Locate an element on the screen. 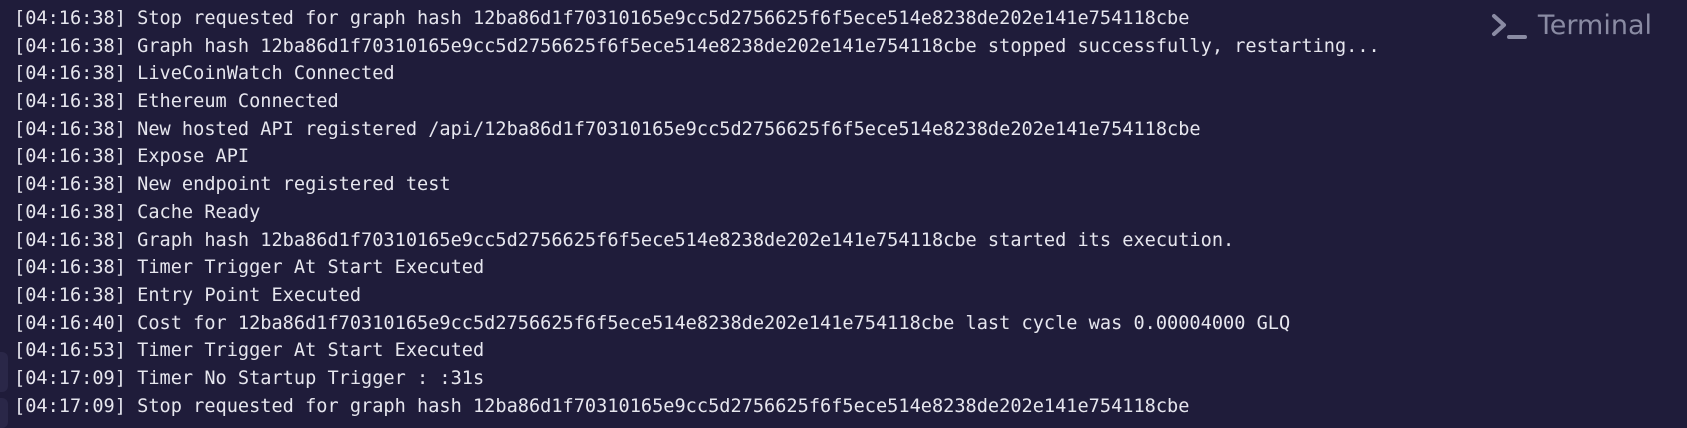 Image resolution: width=1687 pixels, height=428 pixels. log-line: [04:16:38] Entry Point Executed is located at coordinates (697, 296).